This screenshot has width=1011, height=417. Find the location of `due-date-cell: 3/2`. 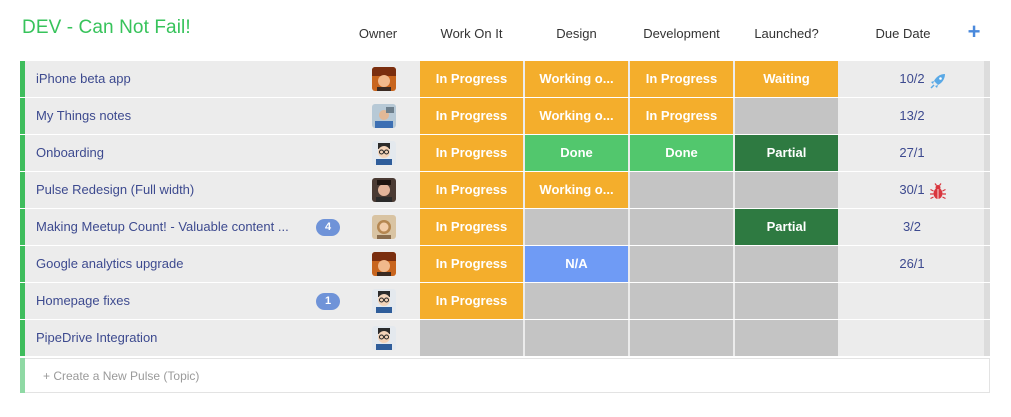

due-date-cell: 3/2 is located at coordinates (912, 227).